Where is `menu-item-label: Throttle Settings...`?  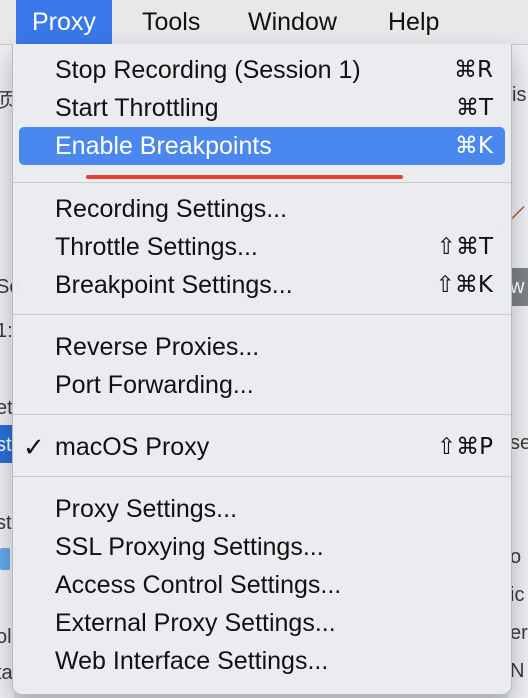 menu-item-label: Throttle Settings... is located at coordinates (156, 247).